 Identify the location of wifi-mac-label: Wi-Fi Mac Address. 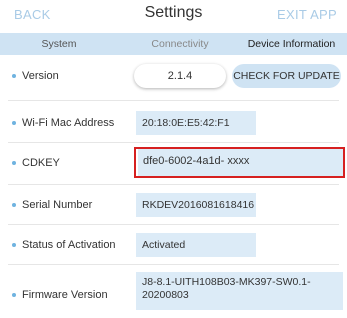
(68, 123).